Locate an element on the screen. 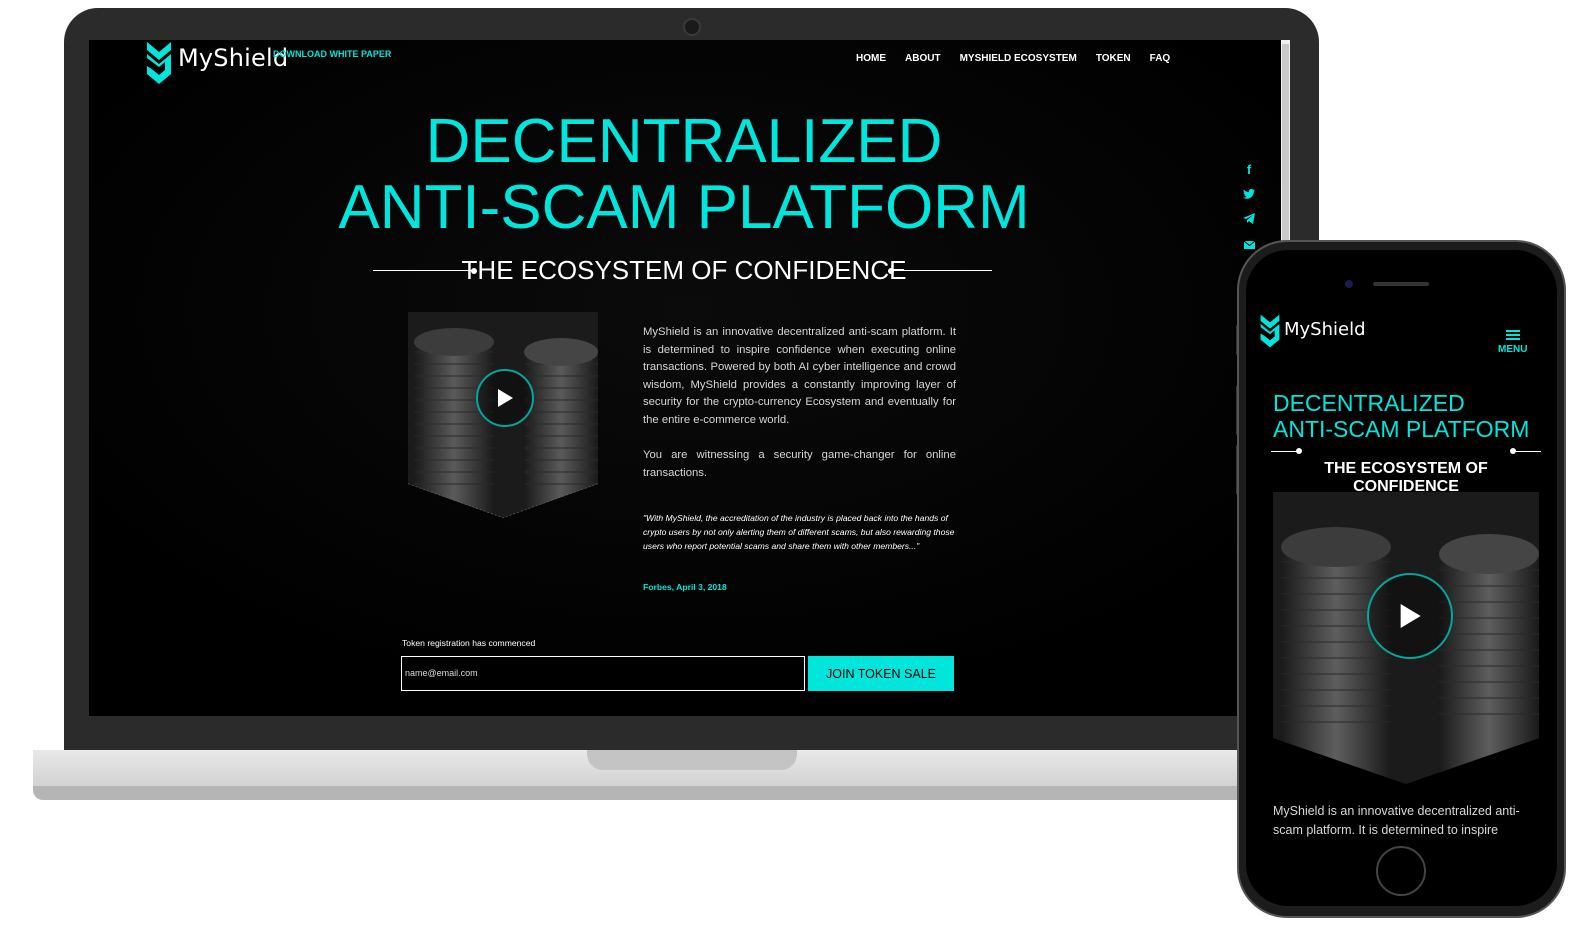 This screenshot has height=927, width=1586. nav-faq: FAQ is located at coordinates (1160, 58).